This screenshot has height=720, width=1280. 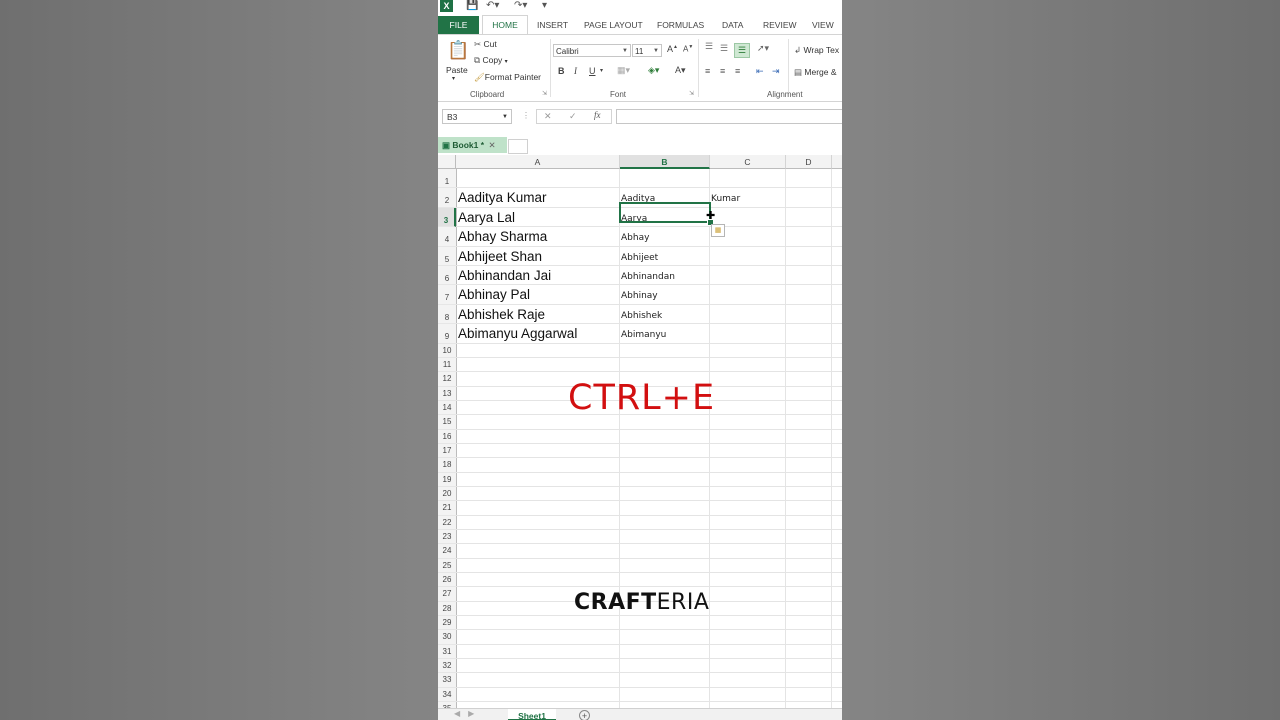 I want to click on column-header-e, so click(x=837, y=162).